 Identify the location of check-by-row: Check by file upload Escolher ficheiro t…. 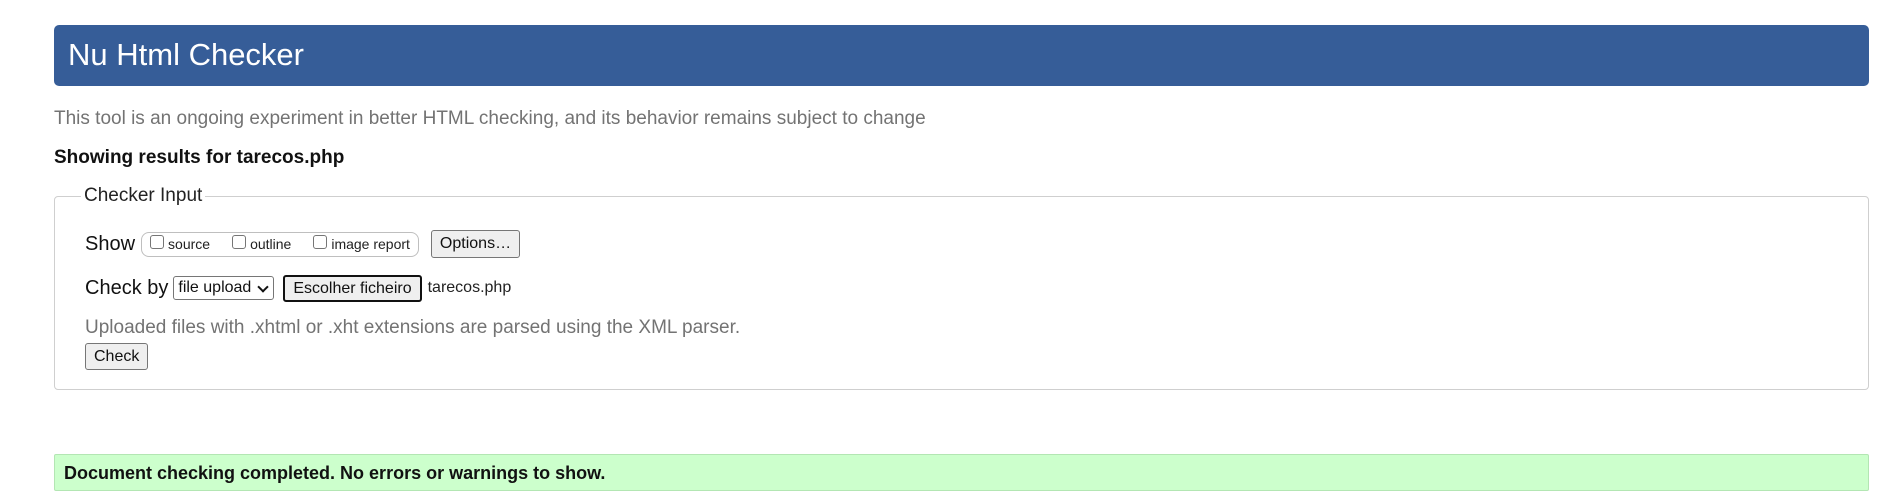
(298, 288).